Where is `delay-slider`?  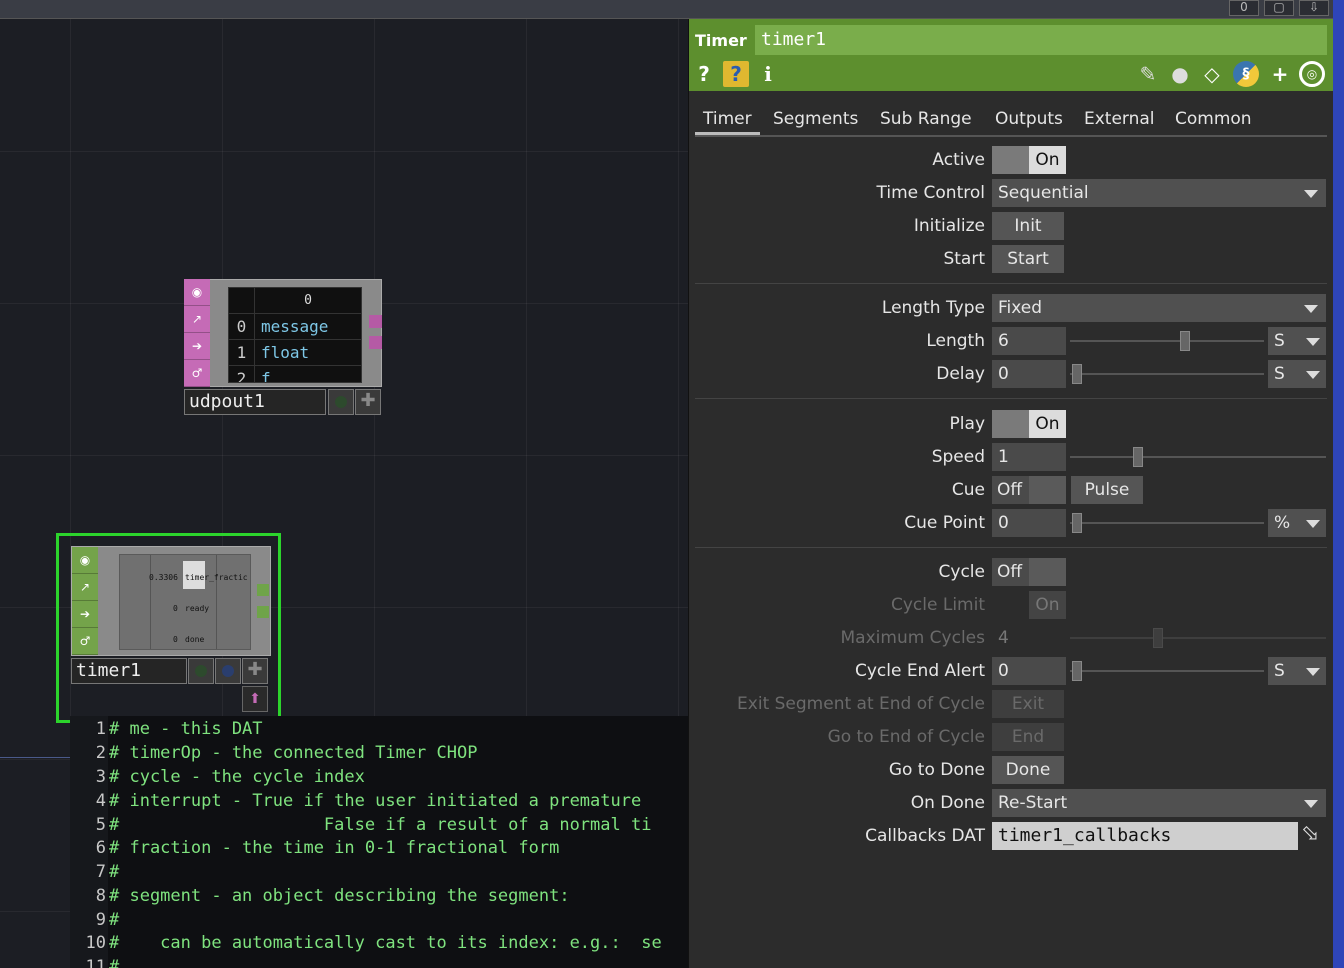 delay-slider is located at coordinates (1167, 374).